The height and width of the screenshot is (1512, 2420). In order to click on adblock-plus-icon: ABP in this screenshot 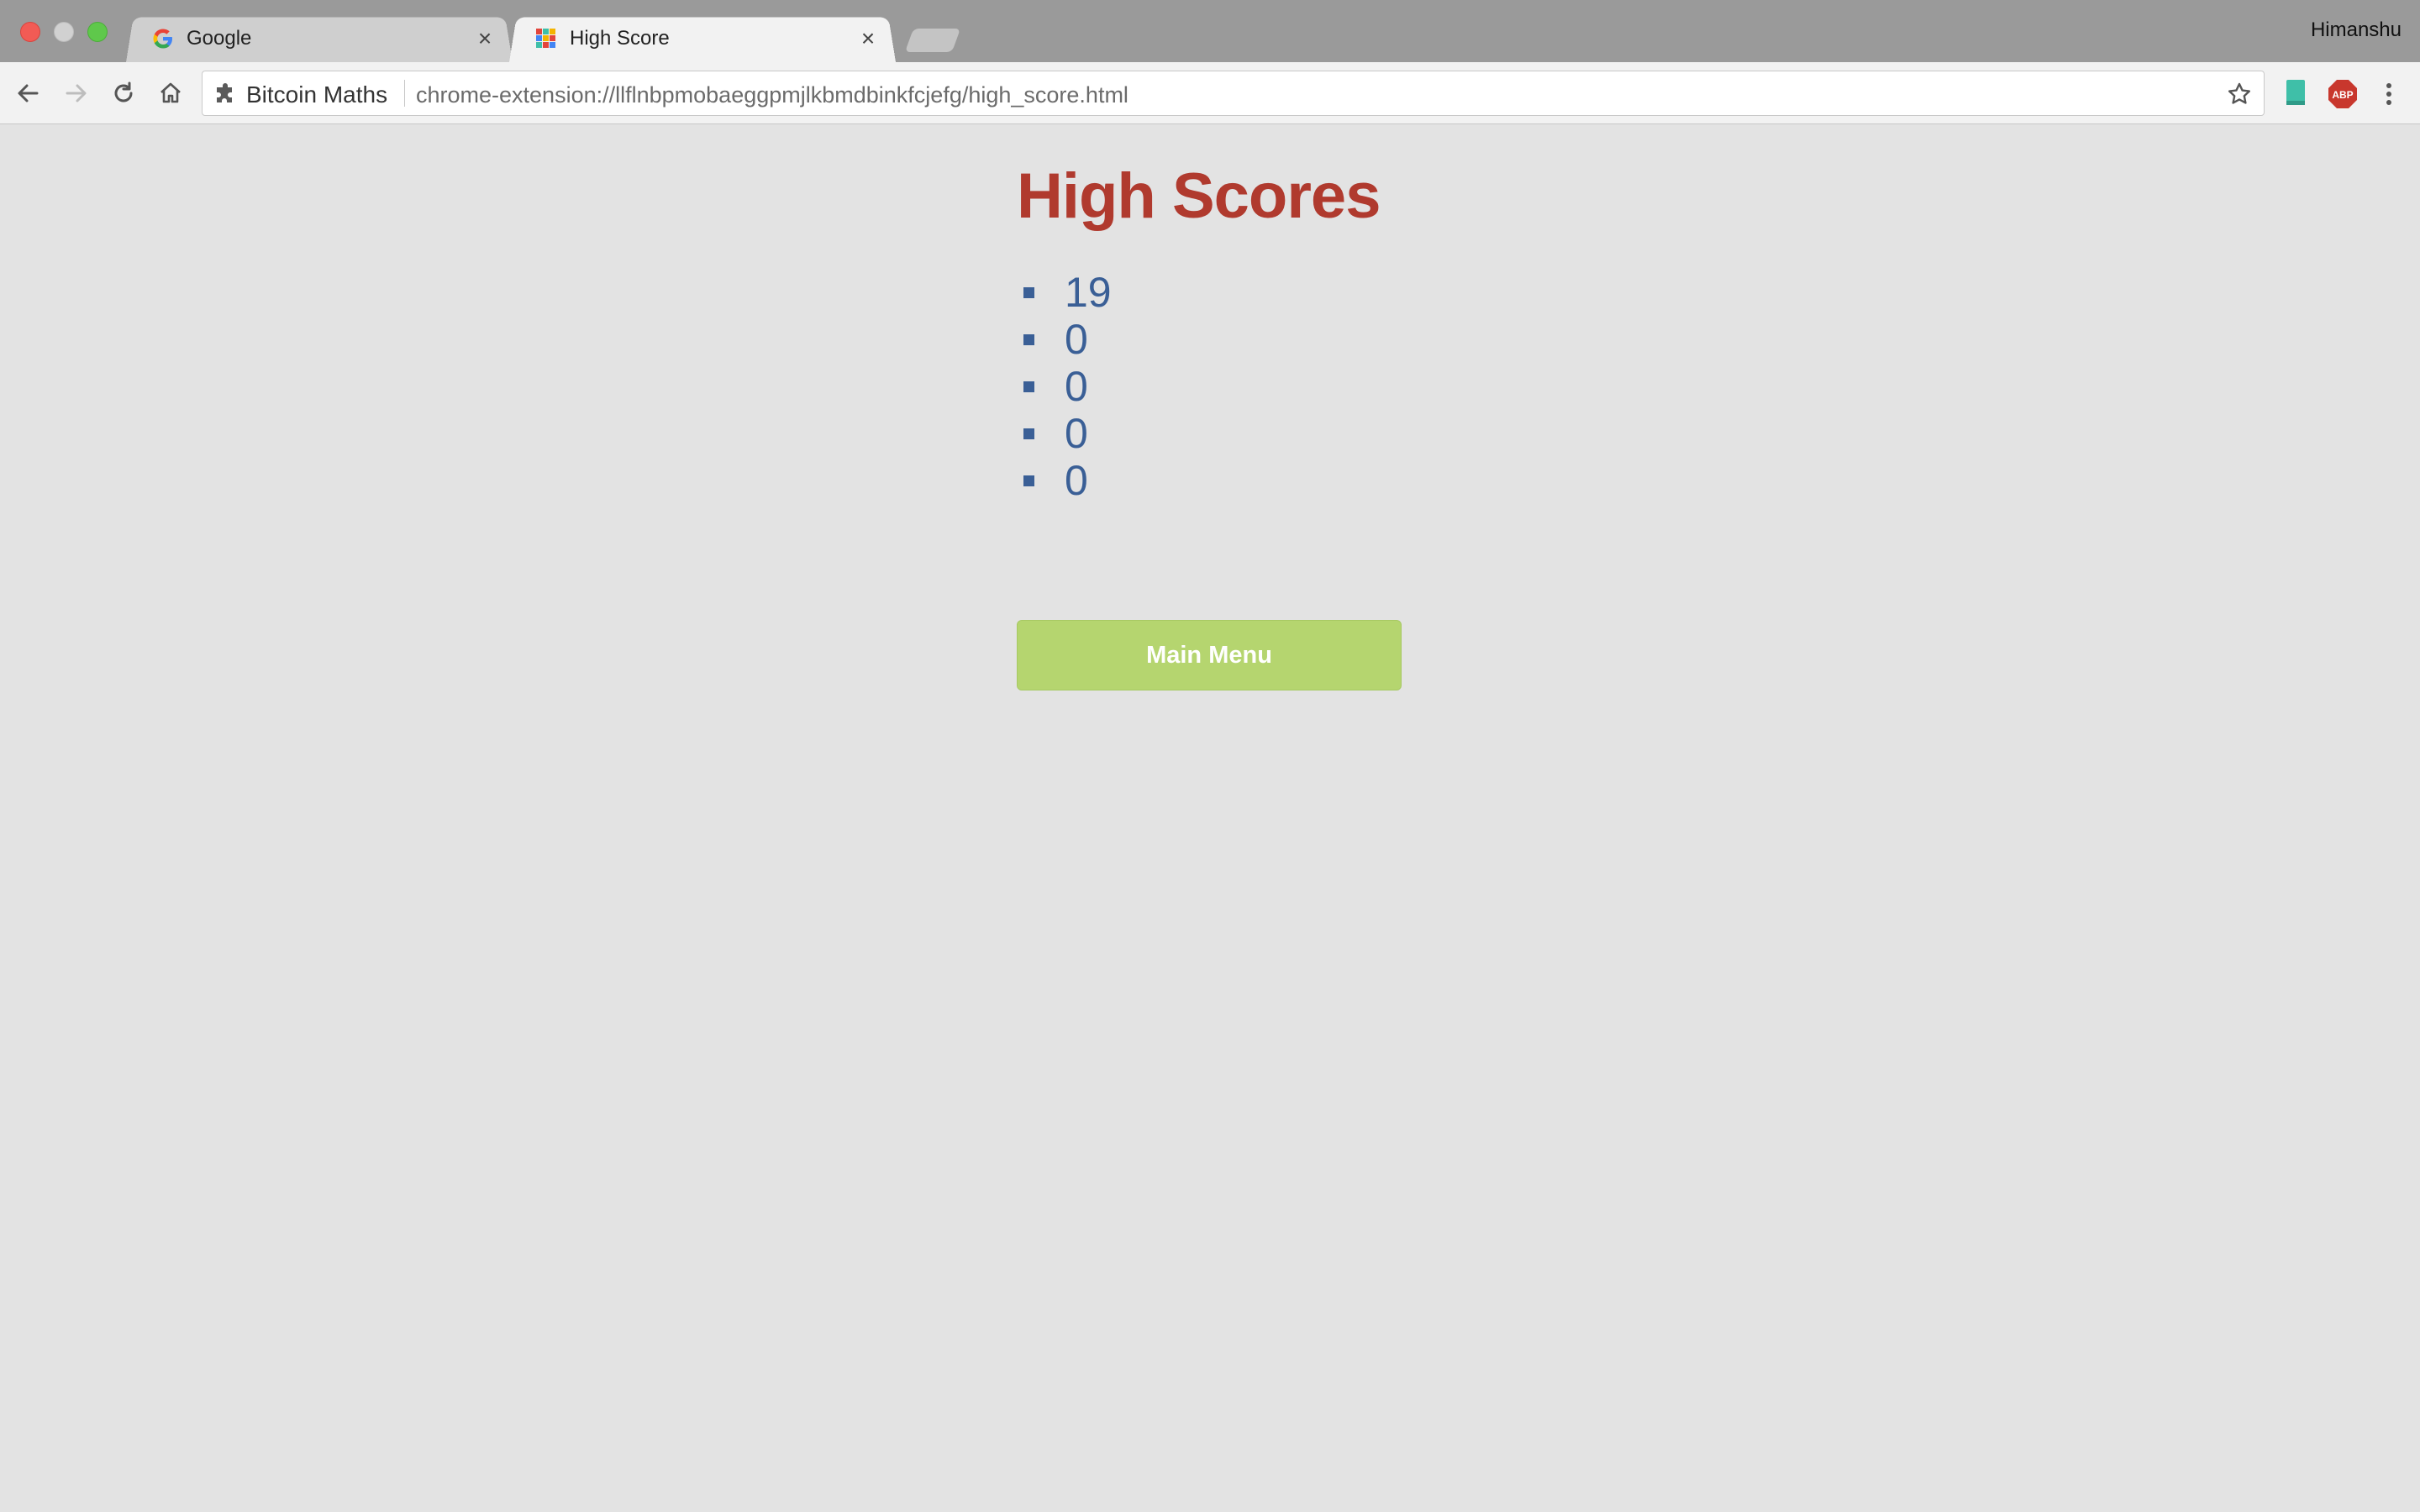, I will do `click(2343, 94)`.